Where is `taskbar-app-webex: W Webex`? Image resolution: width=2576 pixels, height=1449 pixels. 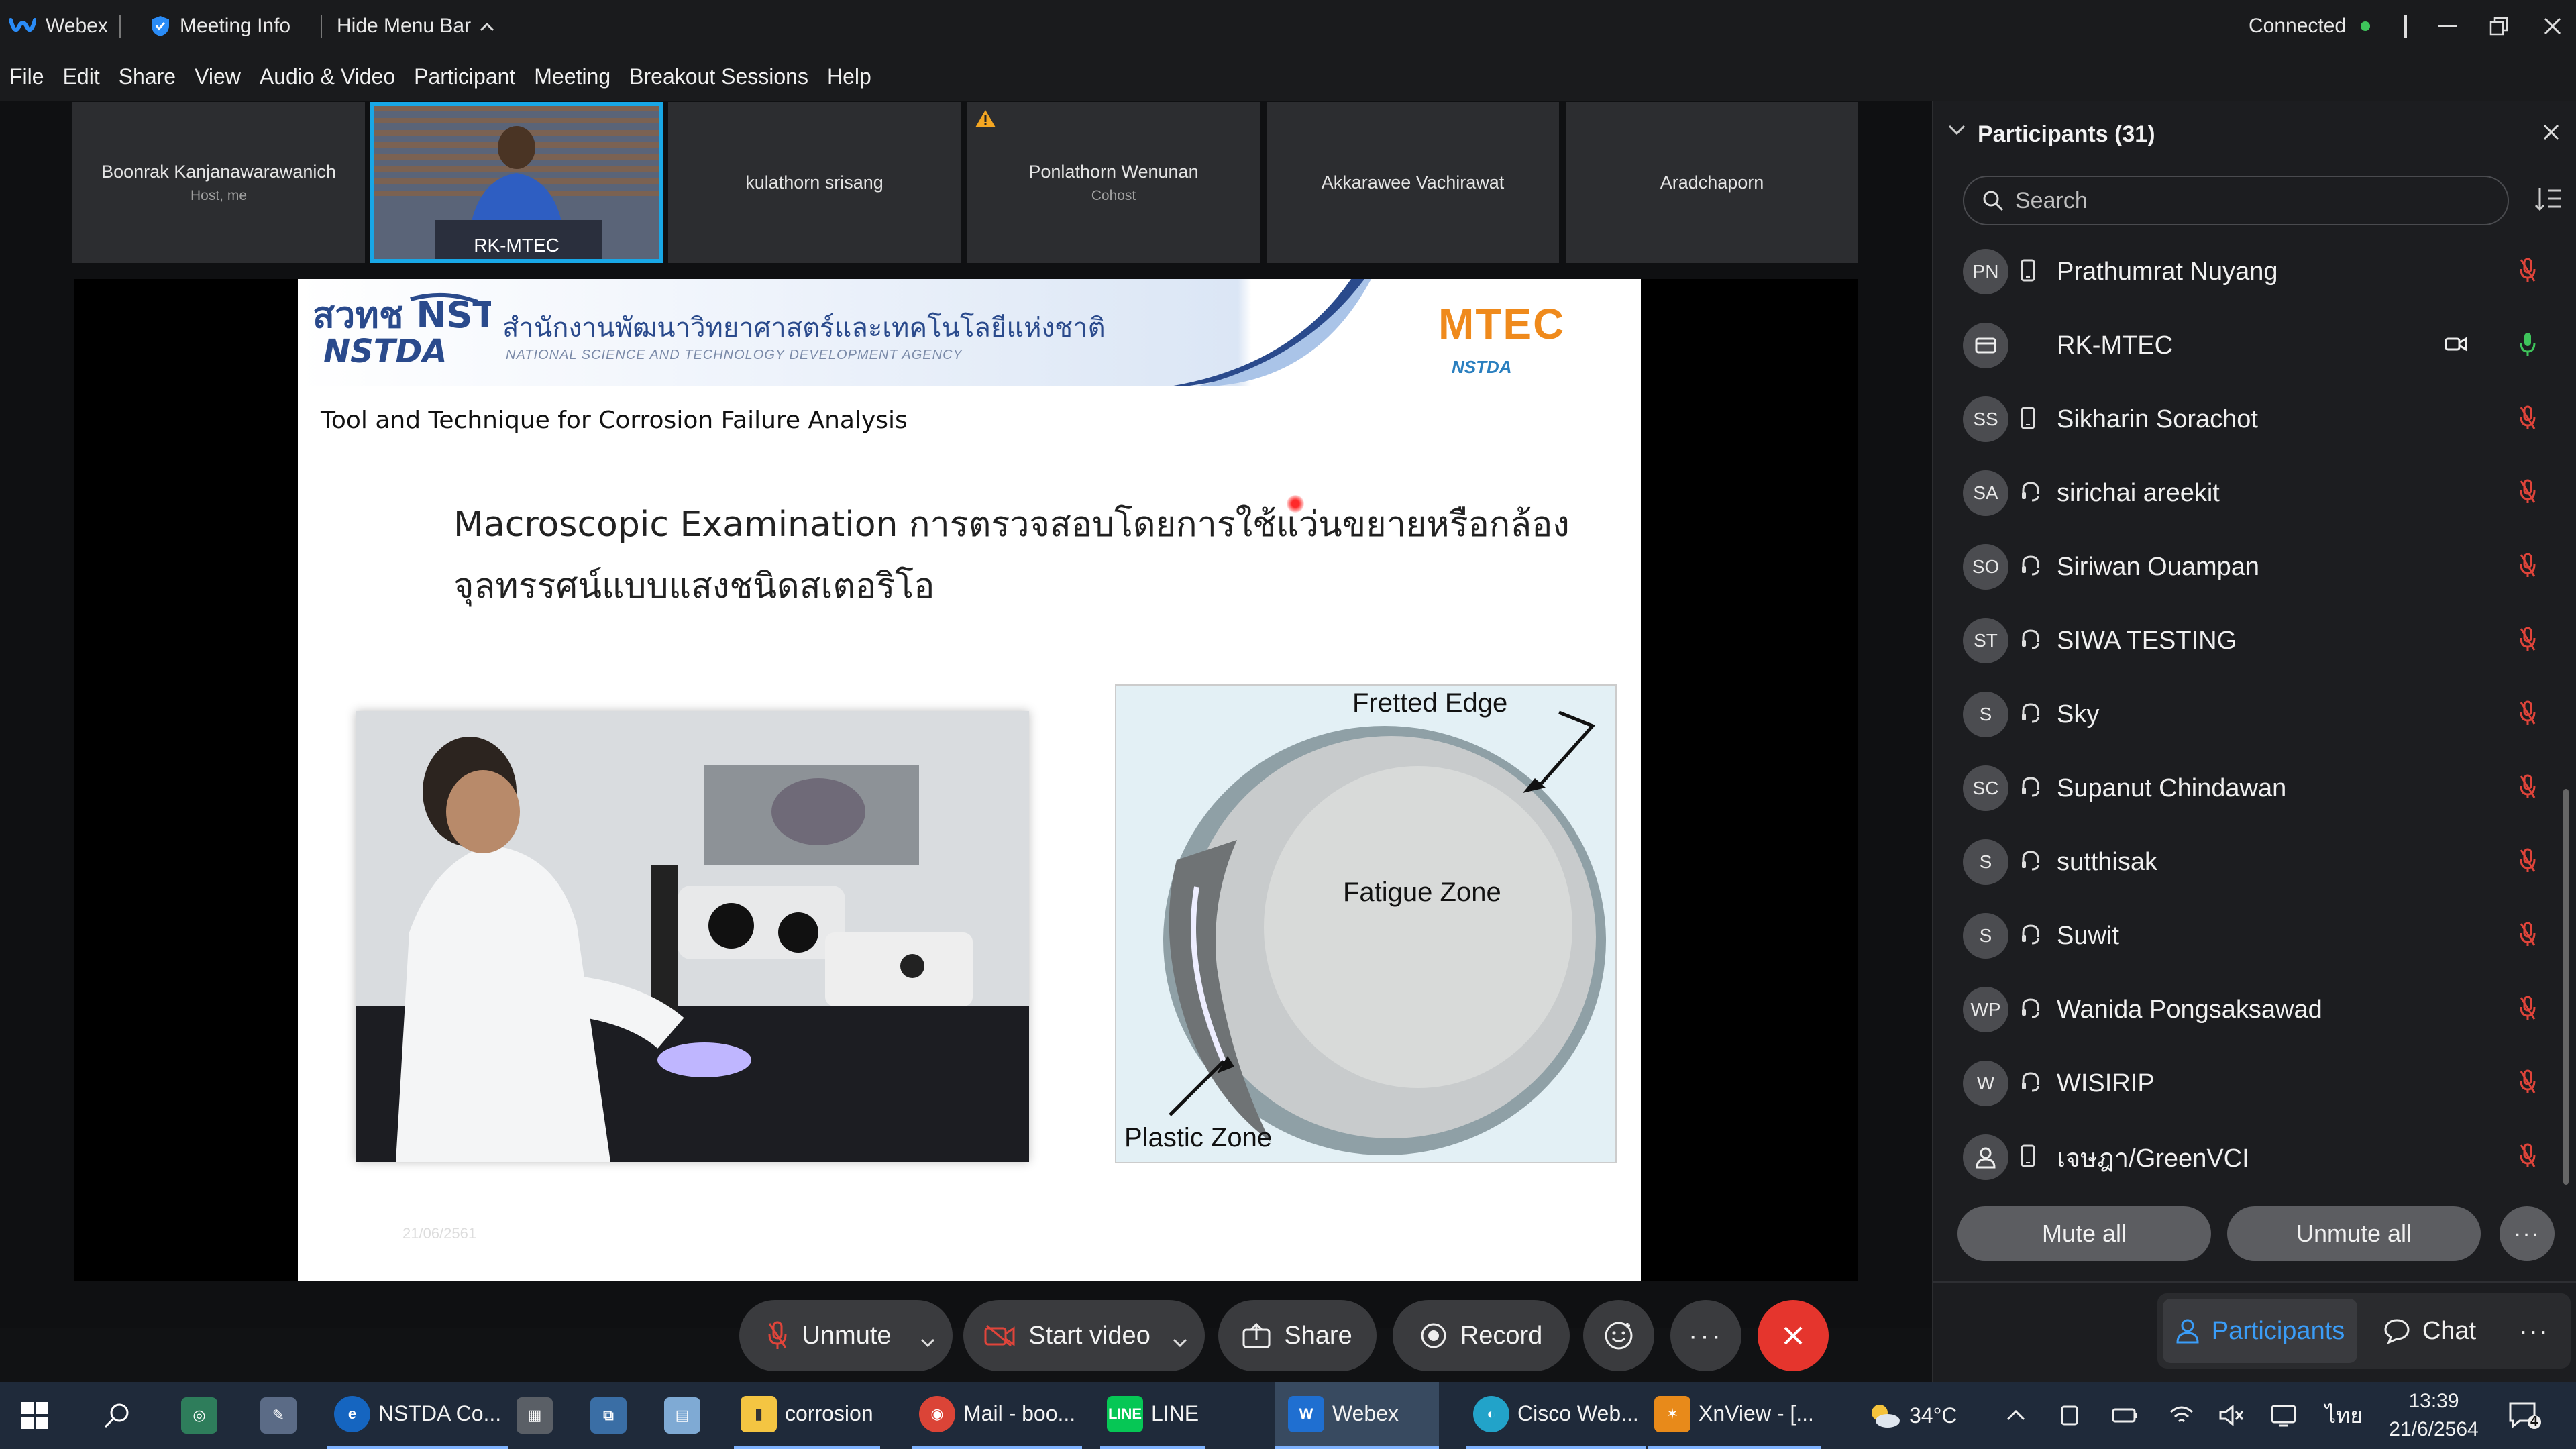 taskbar-app-webex: W Webex is located at coordinates (1357, 1415).